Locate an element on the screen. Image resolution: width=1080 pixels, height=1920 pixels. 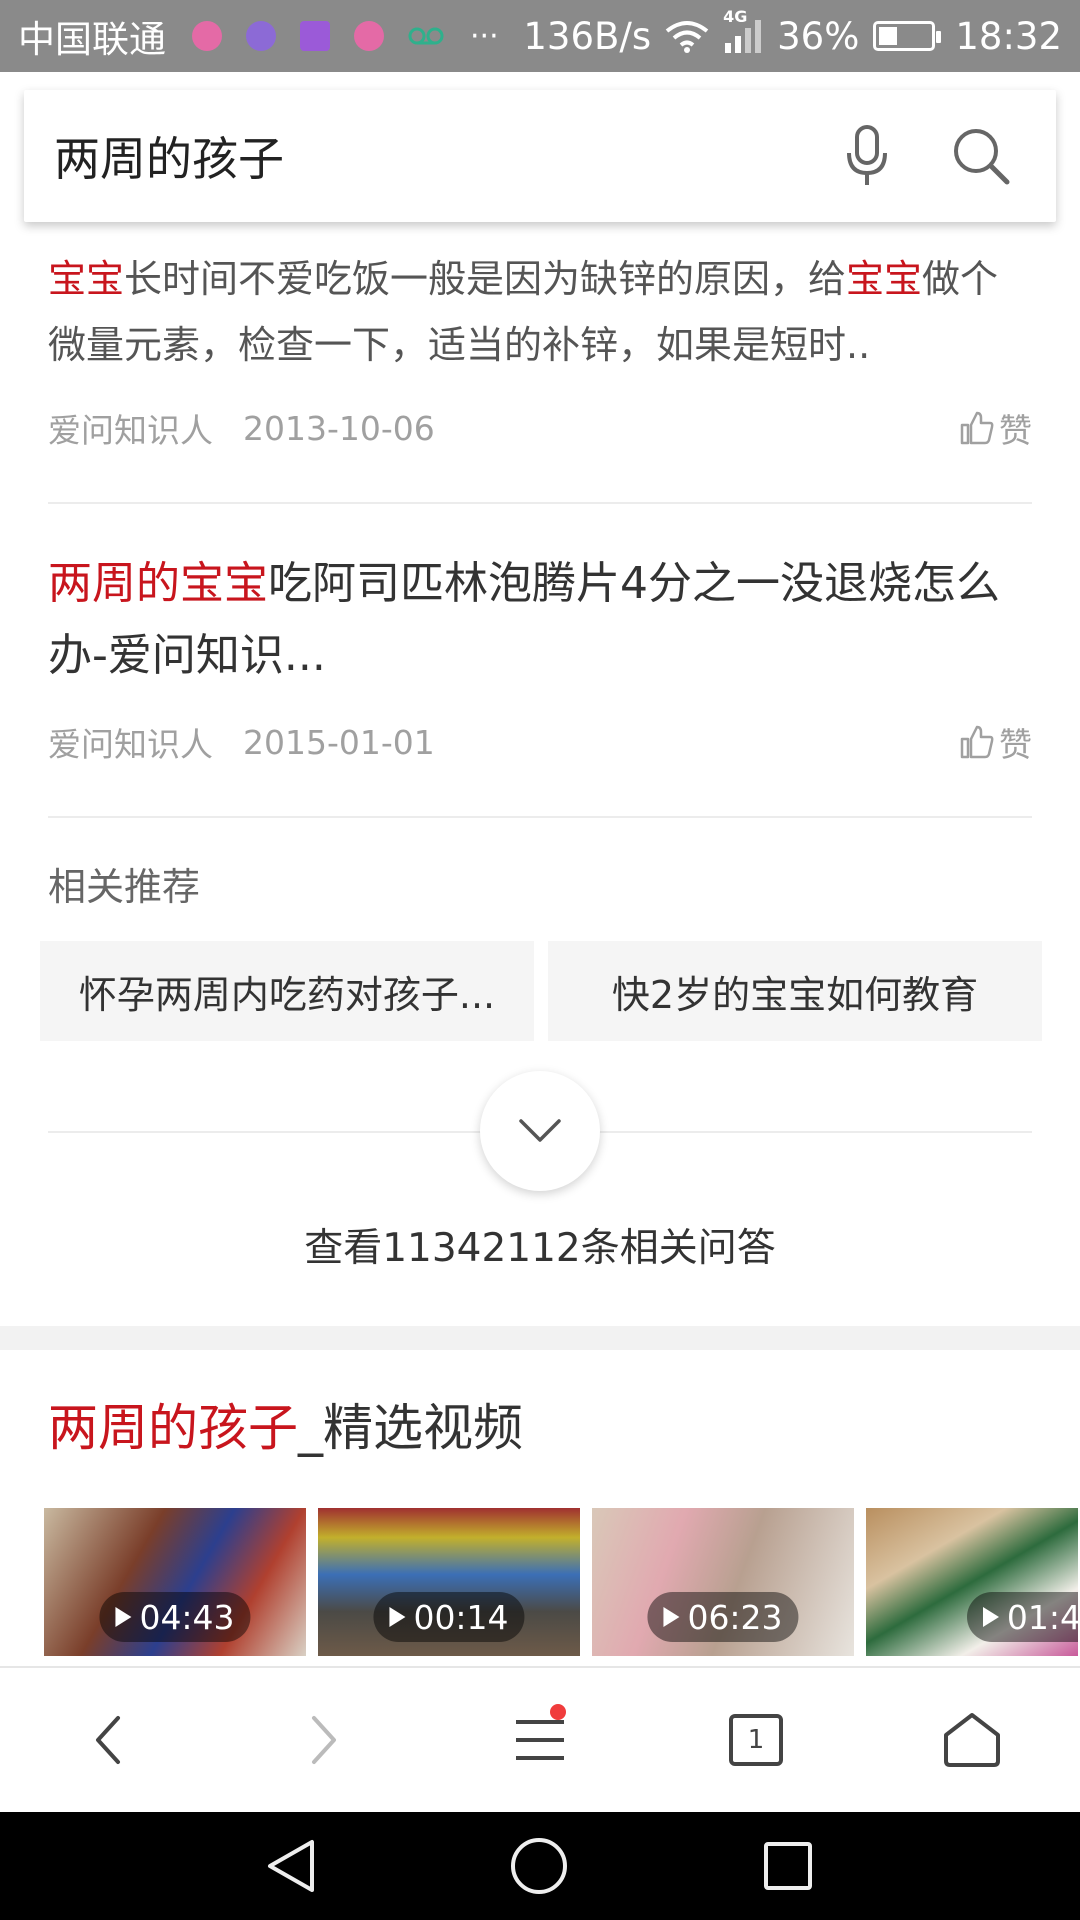
carrier-name: 中国联通 is located at coordinates (92, 39).